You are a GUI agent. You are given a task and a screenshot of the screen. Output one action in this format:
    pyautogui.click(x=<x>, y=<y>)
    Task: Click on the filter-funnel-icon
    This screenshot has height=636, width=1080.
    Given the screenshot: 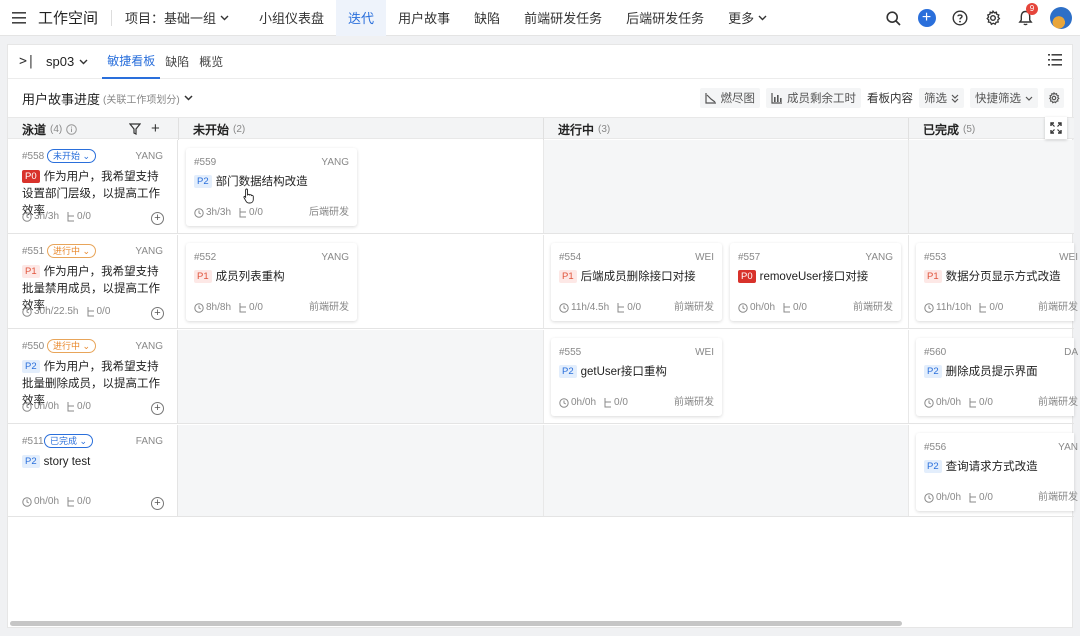 What is the action you would take?
    pyautogui.click(x=135, y=130)
    